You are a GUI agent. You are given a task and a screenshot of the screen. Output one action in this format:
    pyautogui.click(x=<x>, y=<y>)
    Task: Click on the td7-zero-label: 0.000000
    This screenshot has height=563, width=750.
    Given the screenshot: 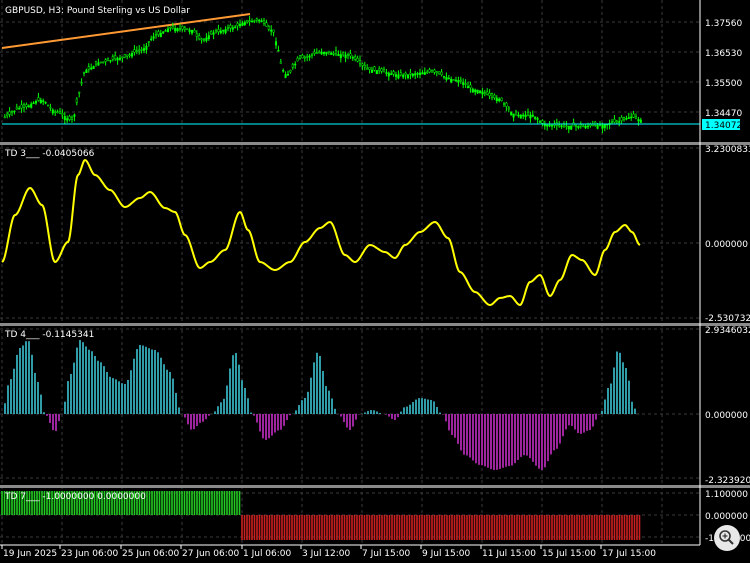 What is the action you would take?
    pyautogui.click(x=726, y=517)
    